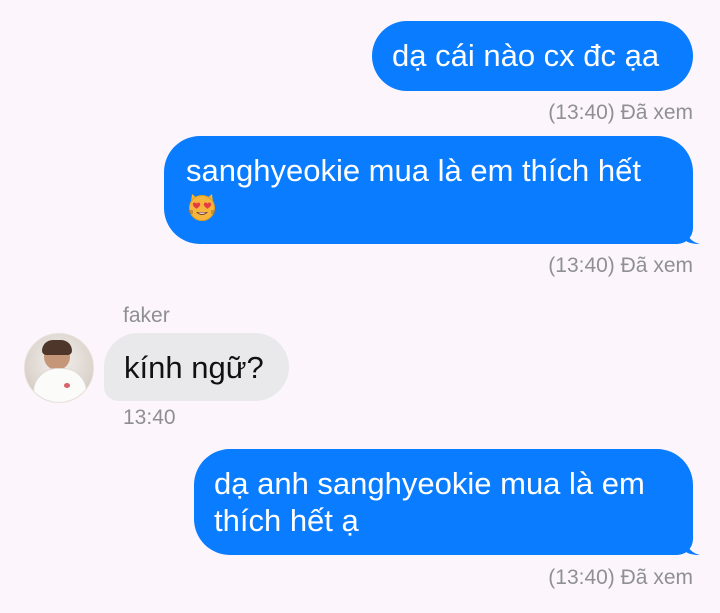 The image size is (720, 613). What do you see at coordinates (620, 265) in the screenshot?
I see `seen-status-2: (13:40) Đã xem` at bounding box center [620, 265].